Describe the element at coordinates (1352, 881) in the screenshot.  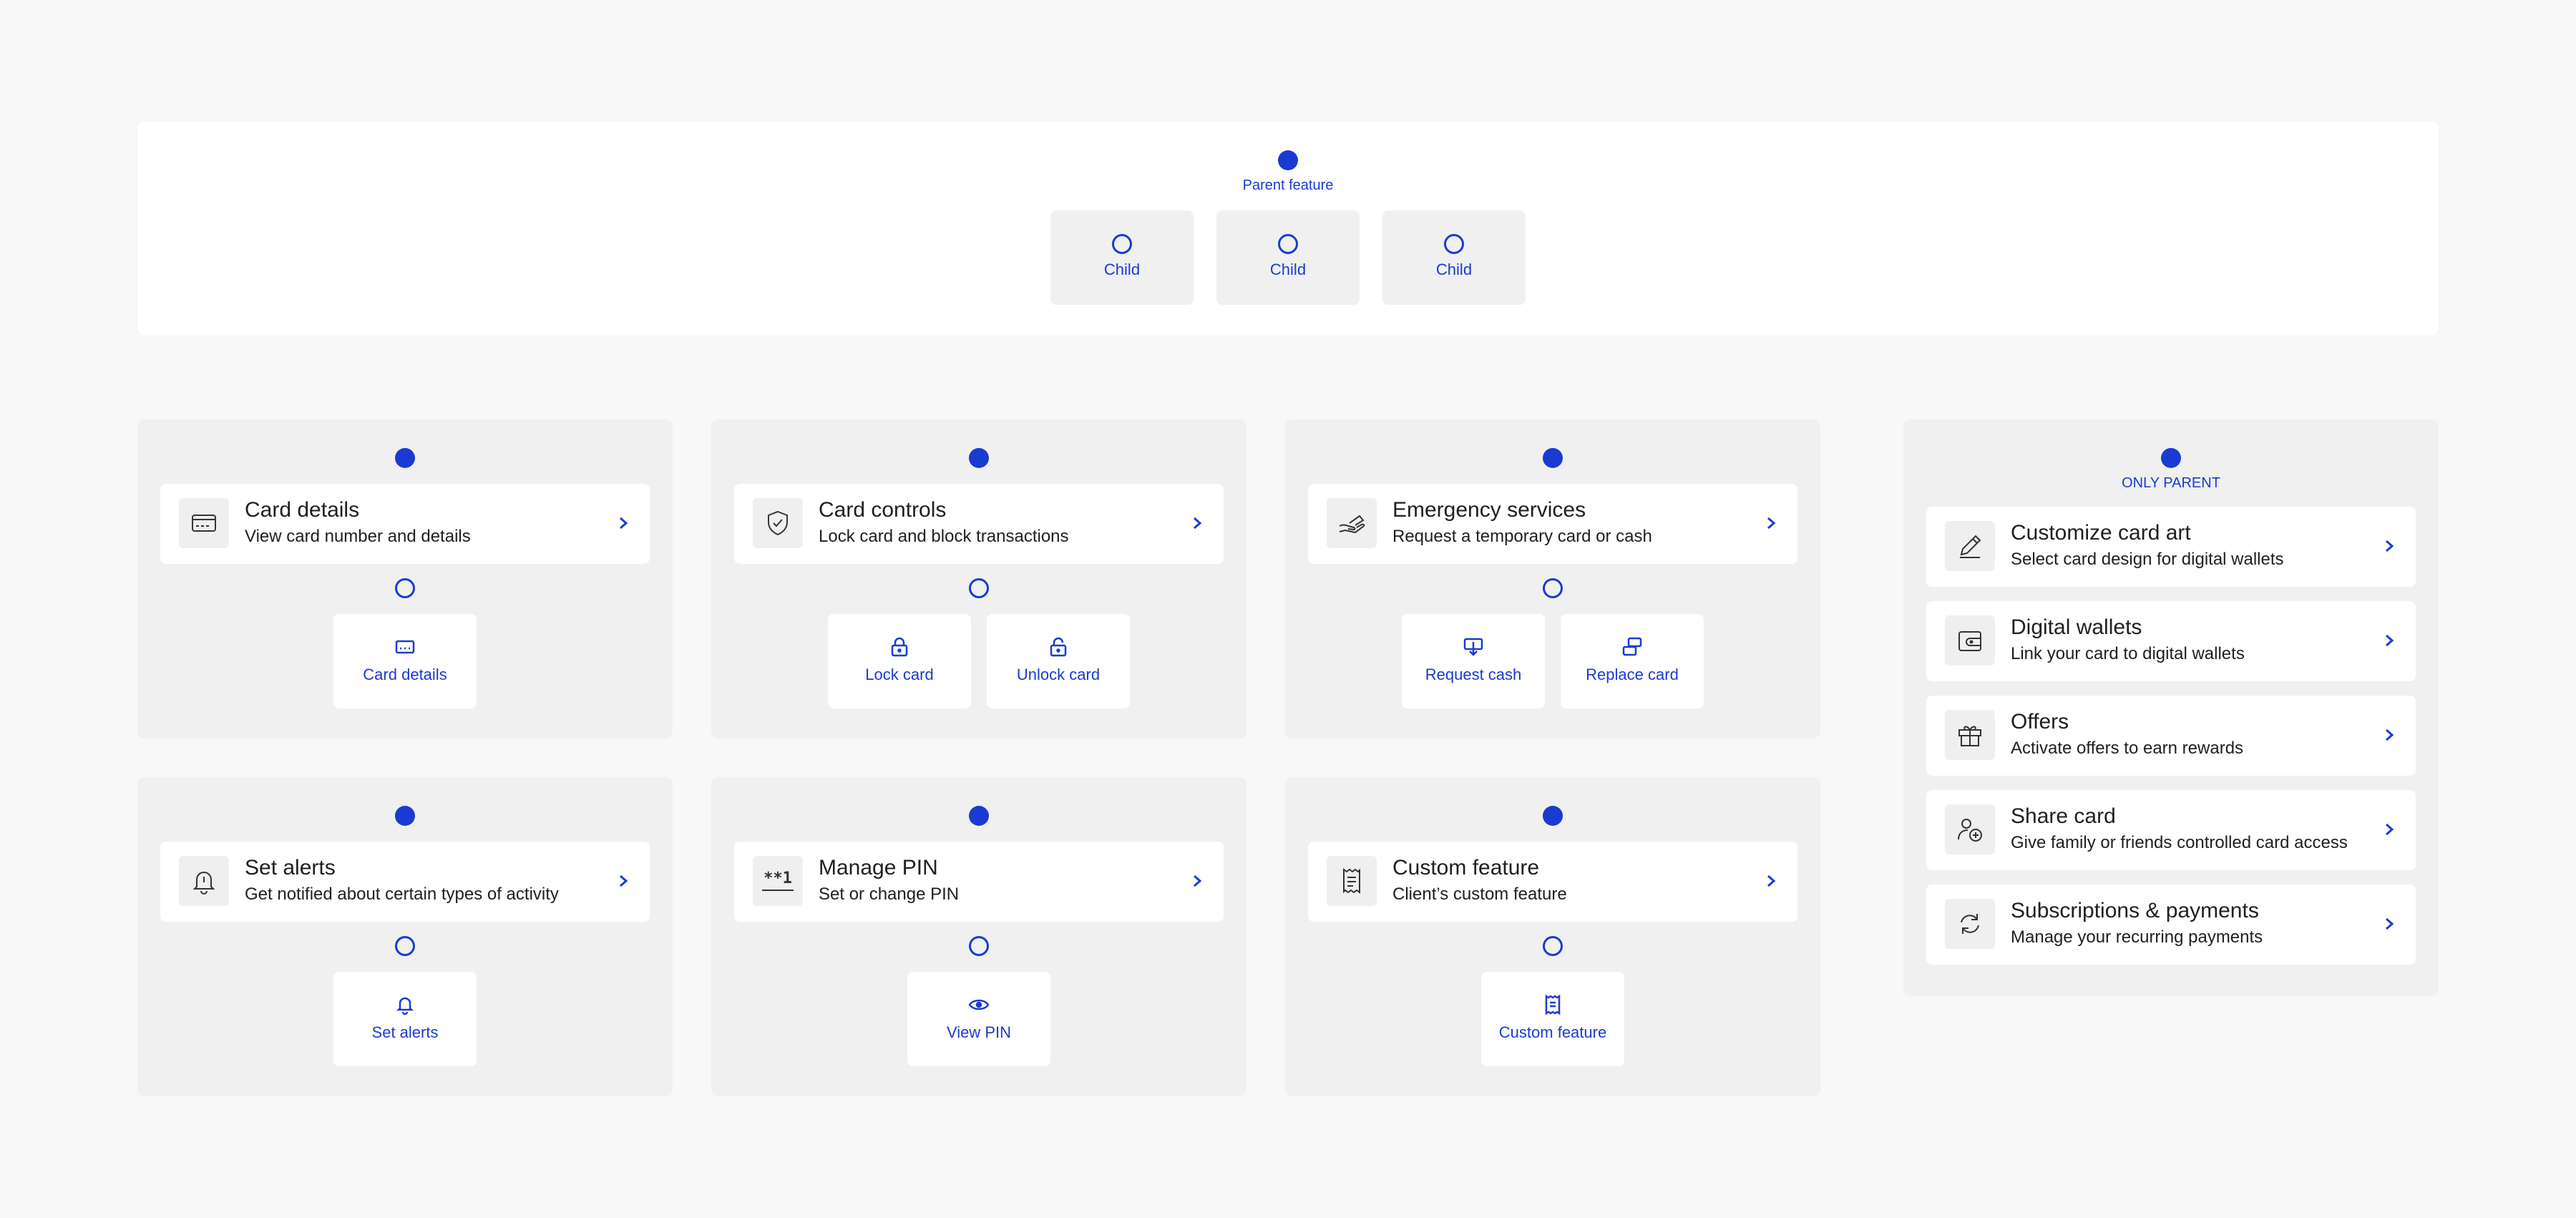
I see `receipt-icon` at that location.